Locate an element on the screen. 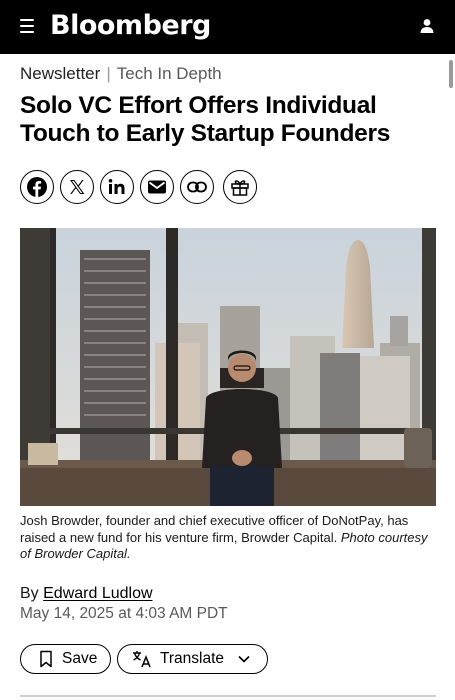 The image size is (455, 700). chevron-down-icon is located at coordinates (244, 659).